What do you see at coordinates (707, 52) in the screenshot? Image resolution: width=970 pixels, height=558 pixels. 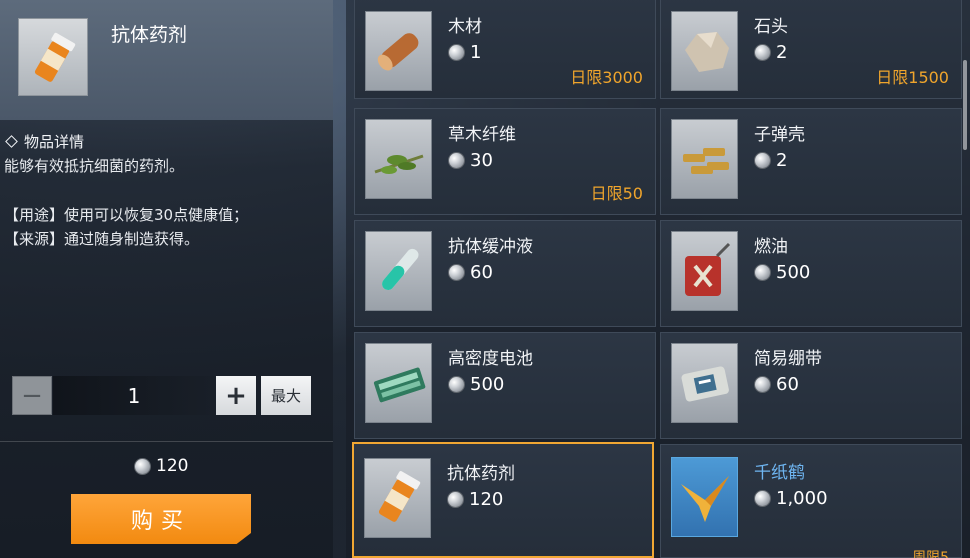 I see `stone-icon` at bounding box center [707, 52].